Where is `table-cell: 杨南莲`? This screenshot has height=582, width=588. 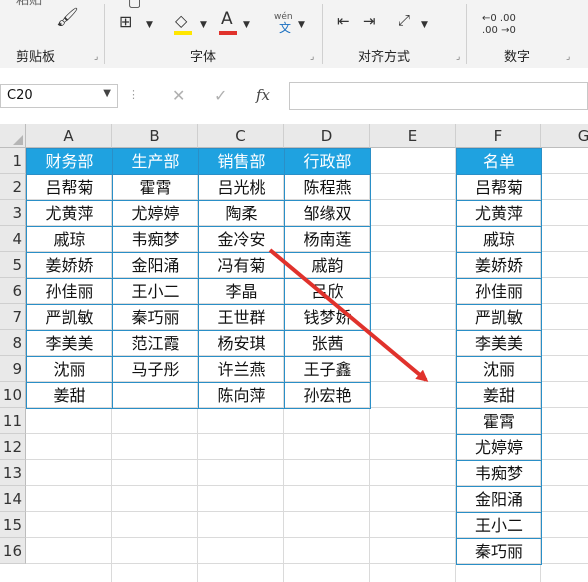
table-cell: 杨南莲 is located at coordinates (327, 239).